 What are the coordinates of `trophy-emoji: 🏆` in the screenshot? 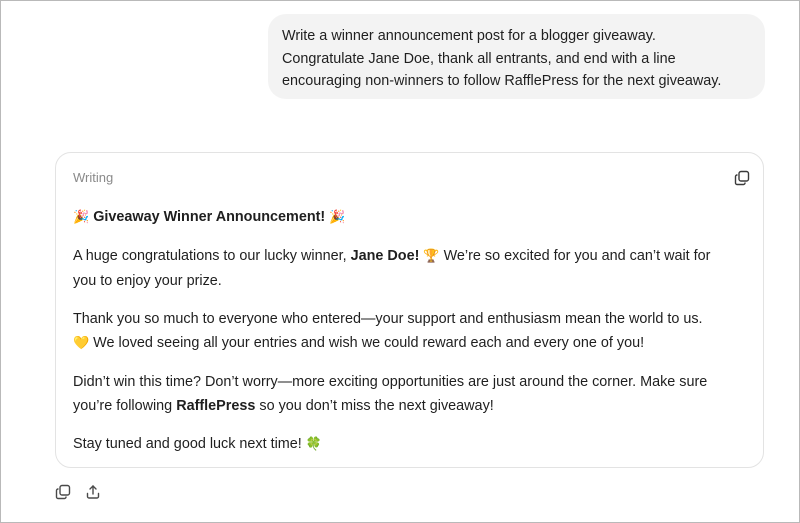 It's located at (431, 256).